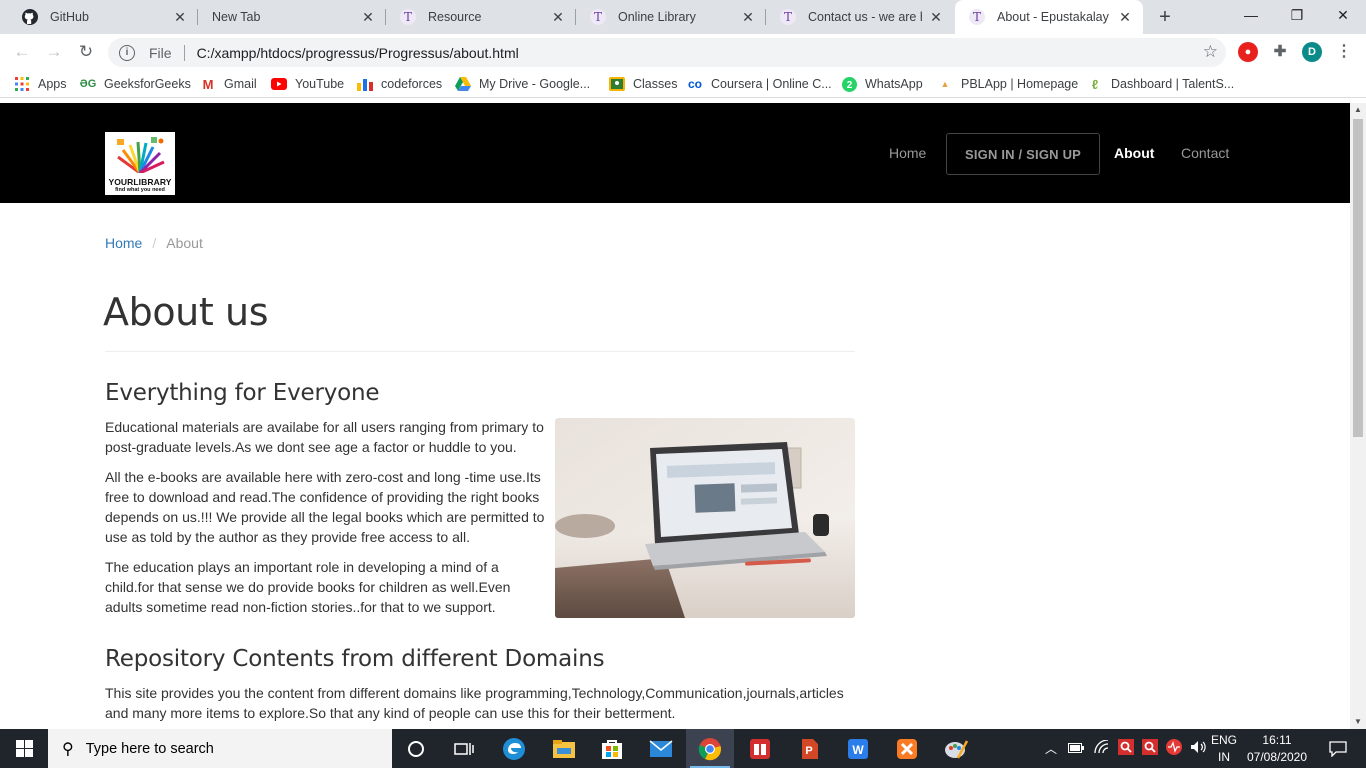 Image resolution: width=1366 pixels, height=768 pixels. Describe the element at coordinates (160, 52) in the screenshot. I see `url-scheme-label: File` at that location.